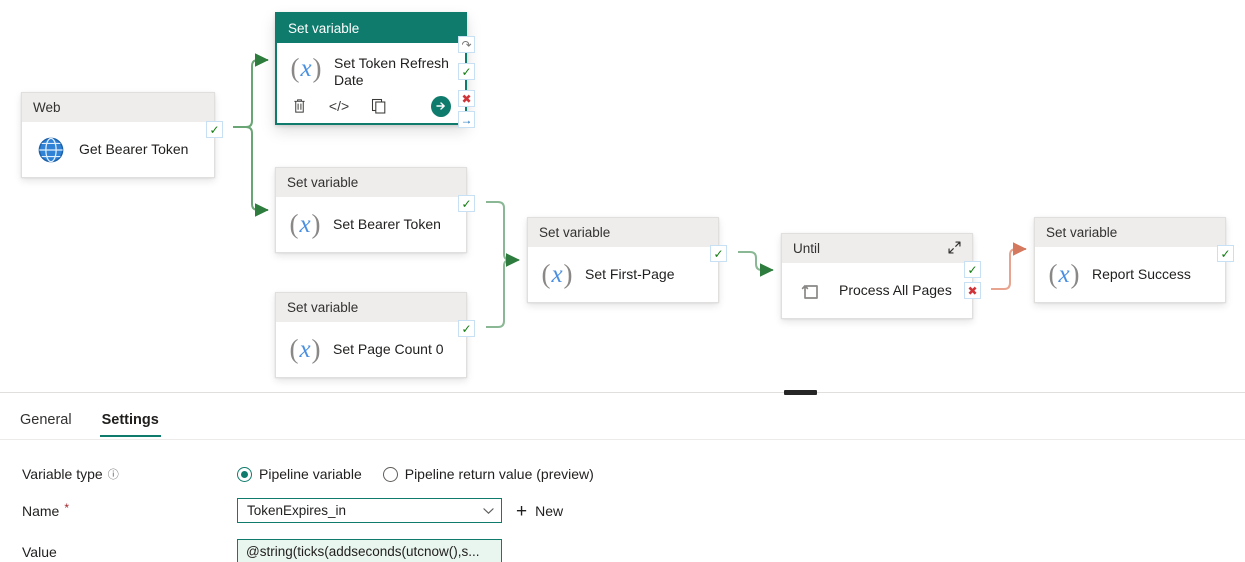 Image resolution: width=1245 pixels, height=562 pixels. What do you see at coordinates (122, 135) in the screenshot?
I see `activity-node-get-bearer-token: Web Get Bearer Token ✓` at bounding box center [122, 135].